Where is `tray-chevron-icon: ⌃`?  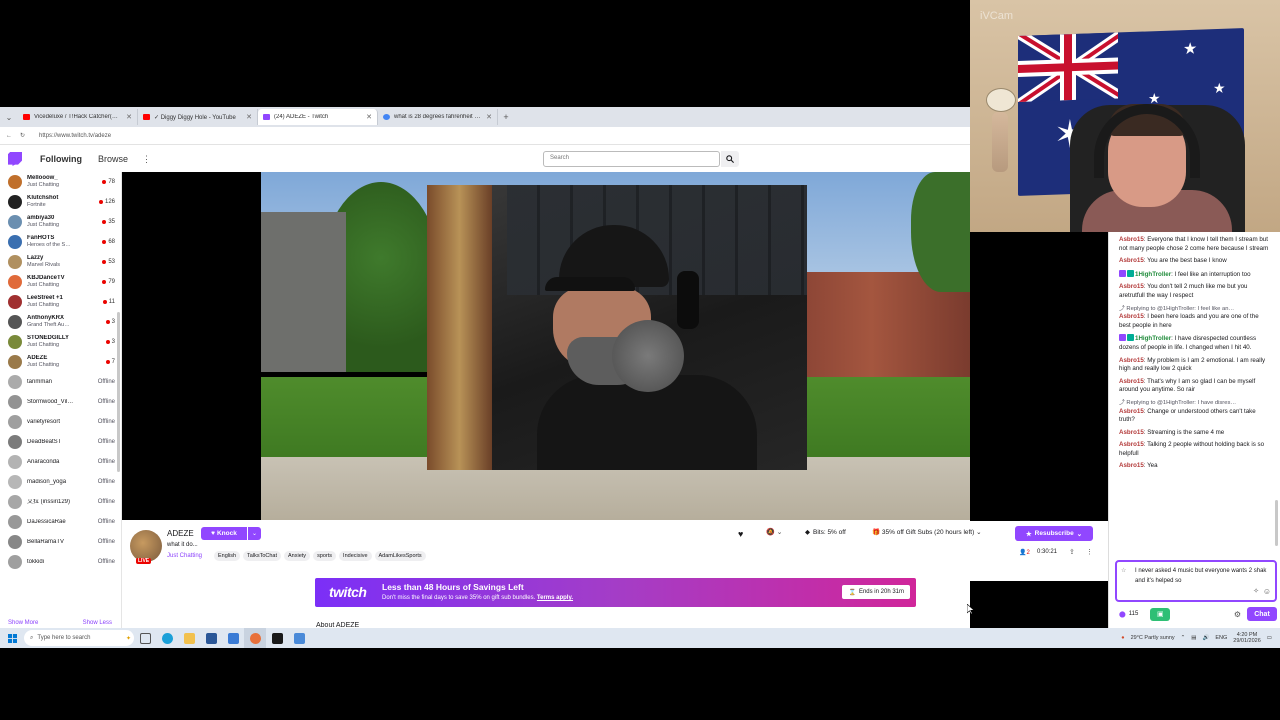 tray-chevron-icon: ⌃ is located at coordinates (1183, 638).